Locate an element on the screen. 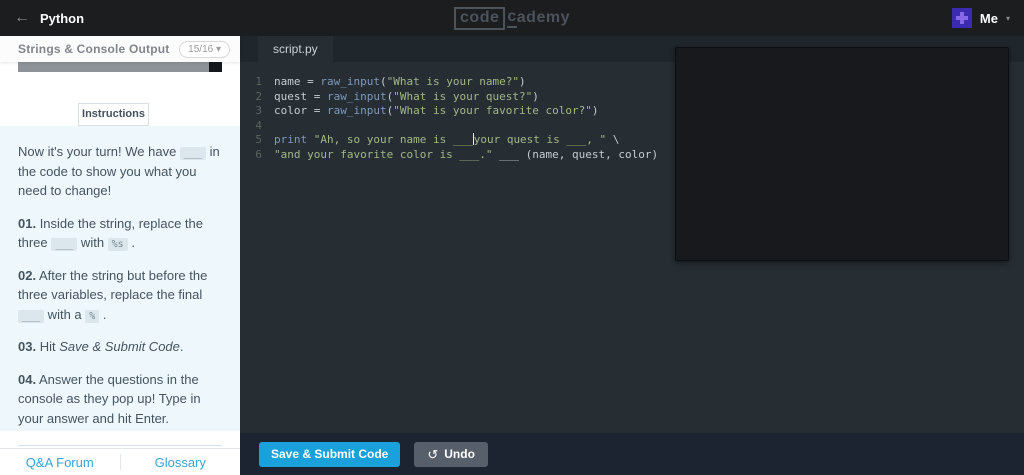 The height and width of the screenshot is (475, 1024). user-menu: Me ▾ is located at coordinates (980, 18).